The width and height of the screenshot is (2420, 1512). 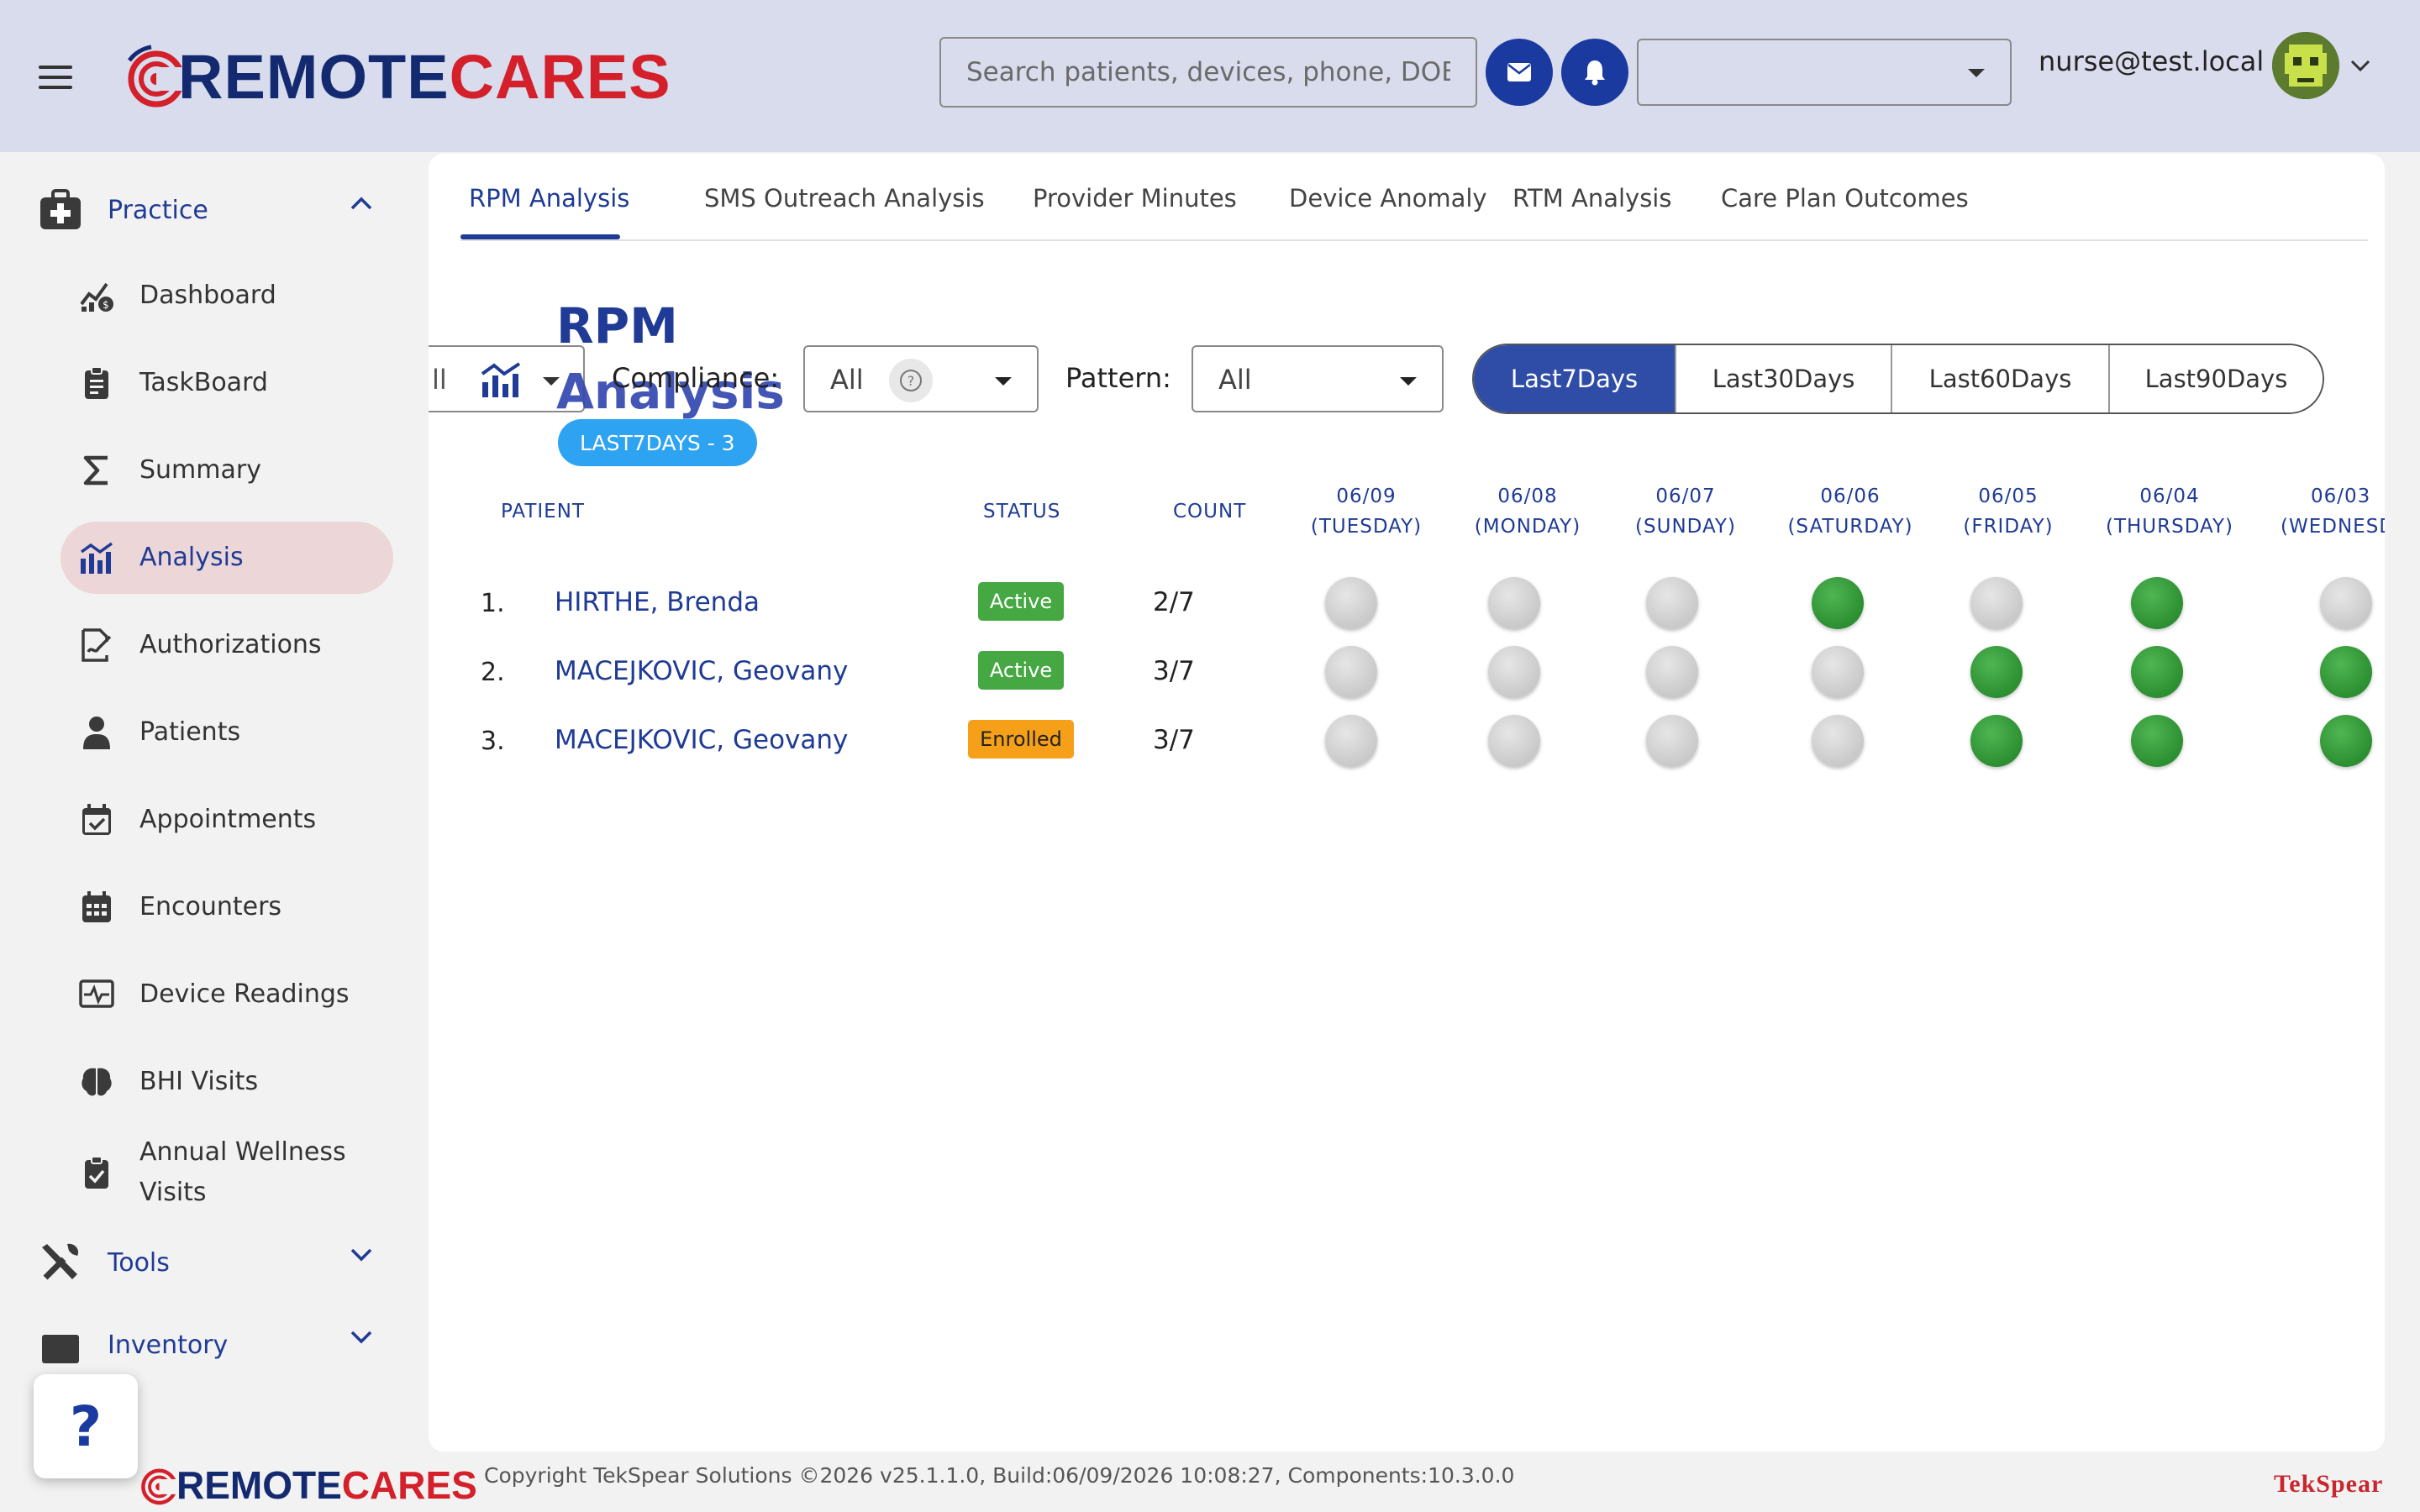 What do you see at coordinates (2305, 65) in the screenshot?
I see `avatar-icon` at bounding box center [2305, 65].